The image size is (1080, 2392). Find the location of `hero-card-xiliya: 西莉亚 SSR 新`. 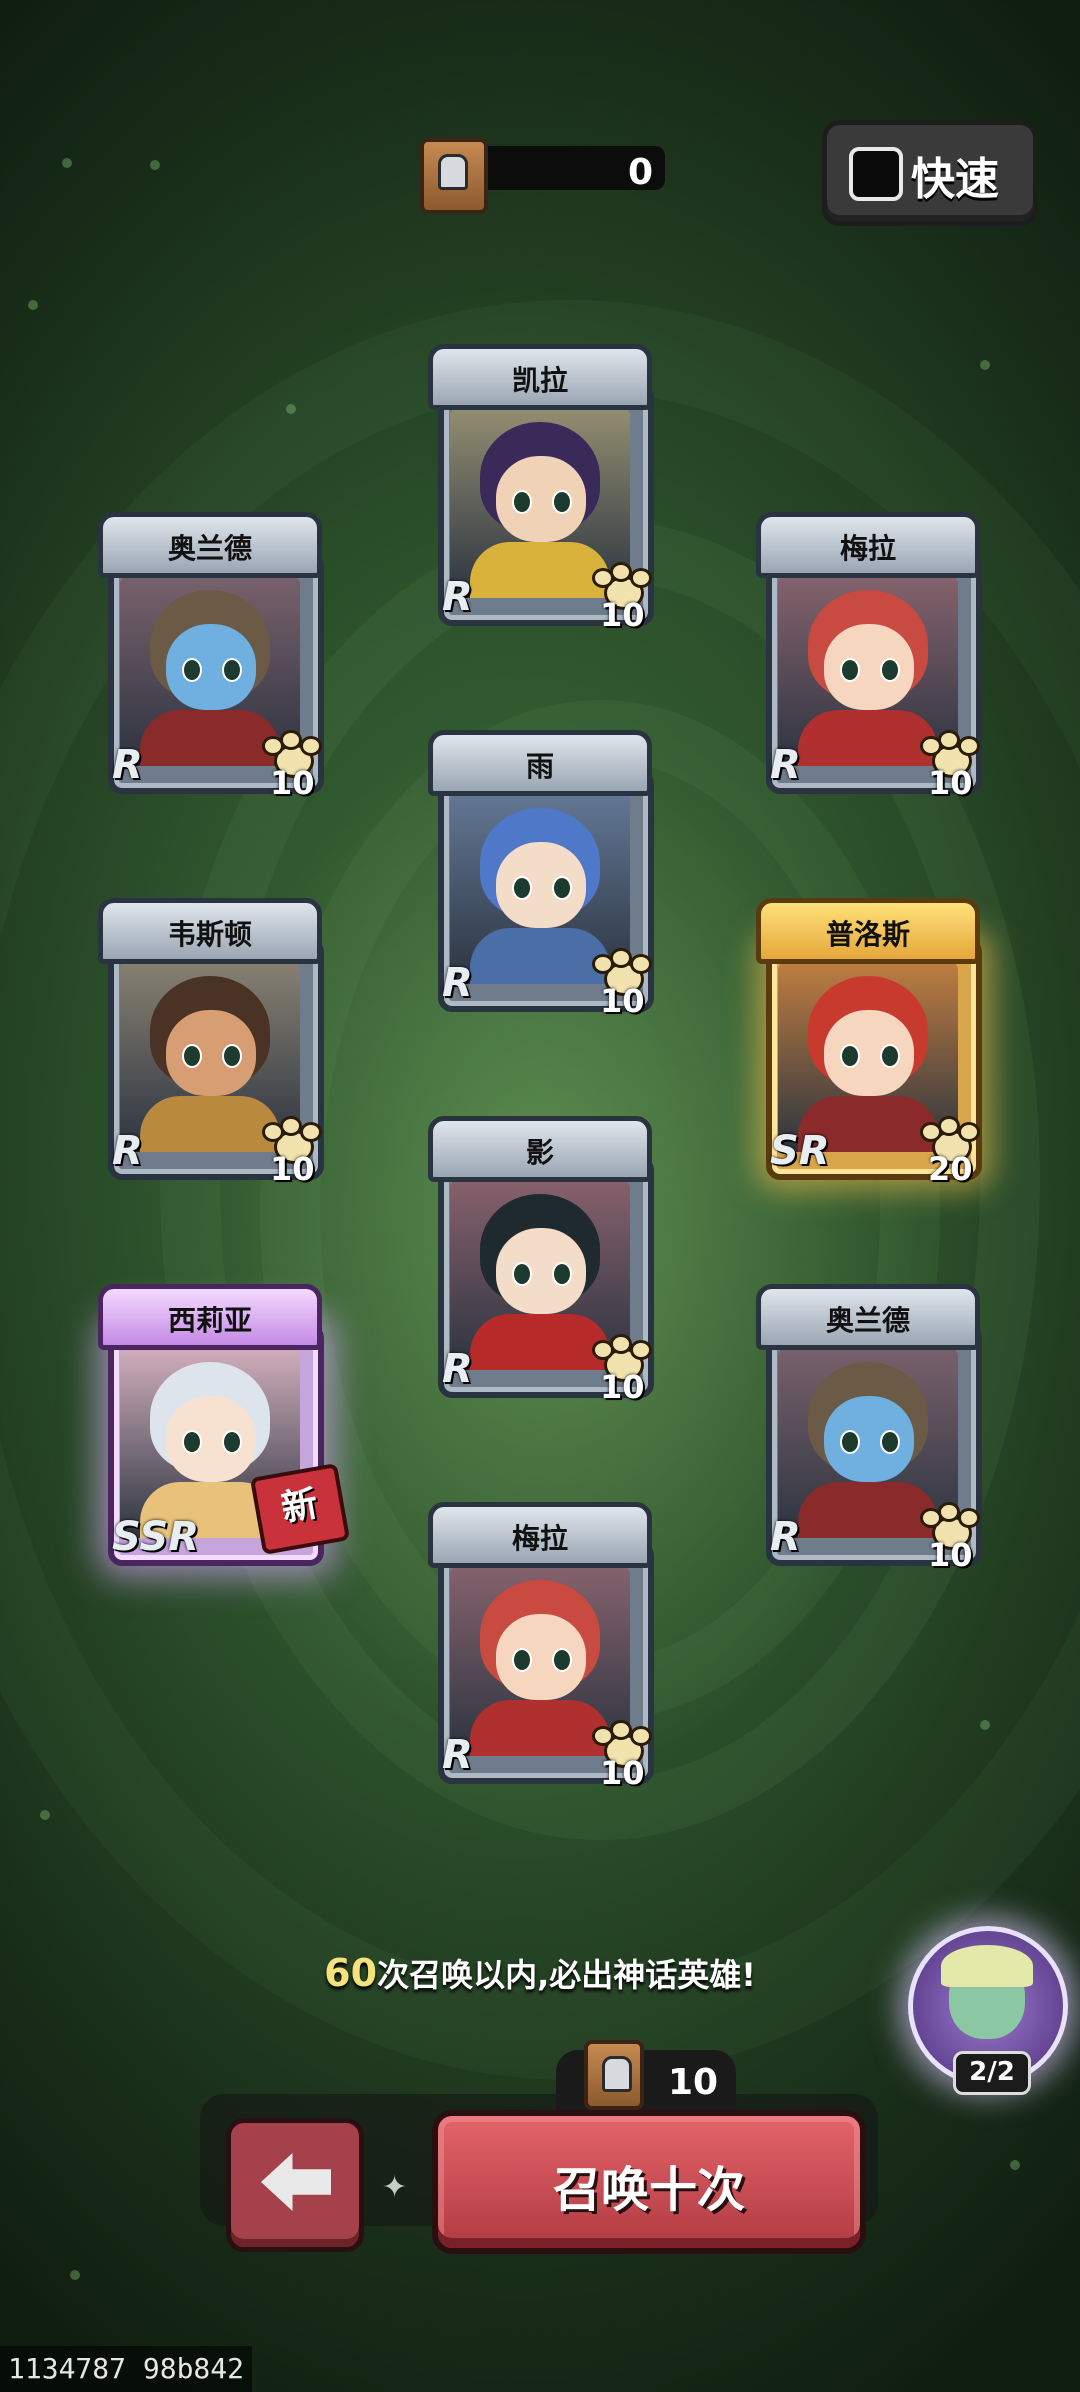

hero-card-xiliya: 西莉亚 SSR 新 is located at coordinates (224, 1429).